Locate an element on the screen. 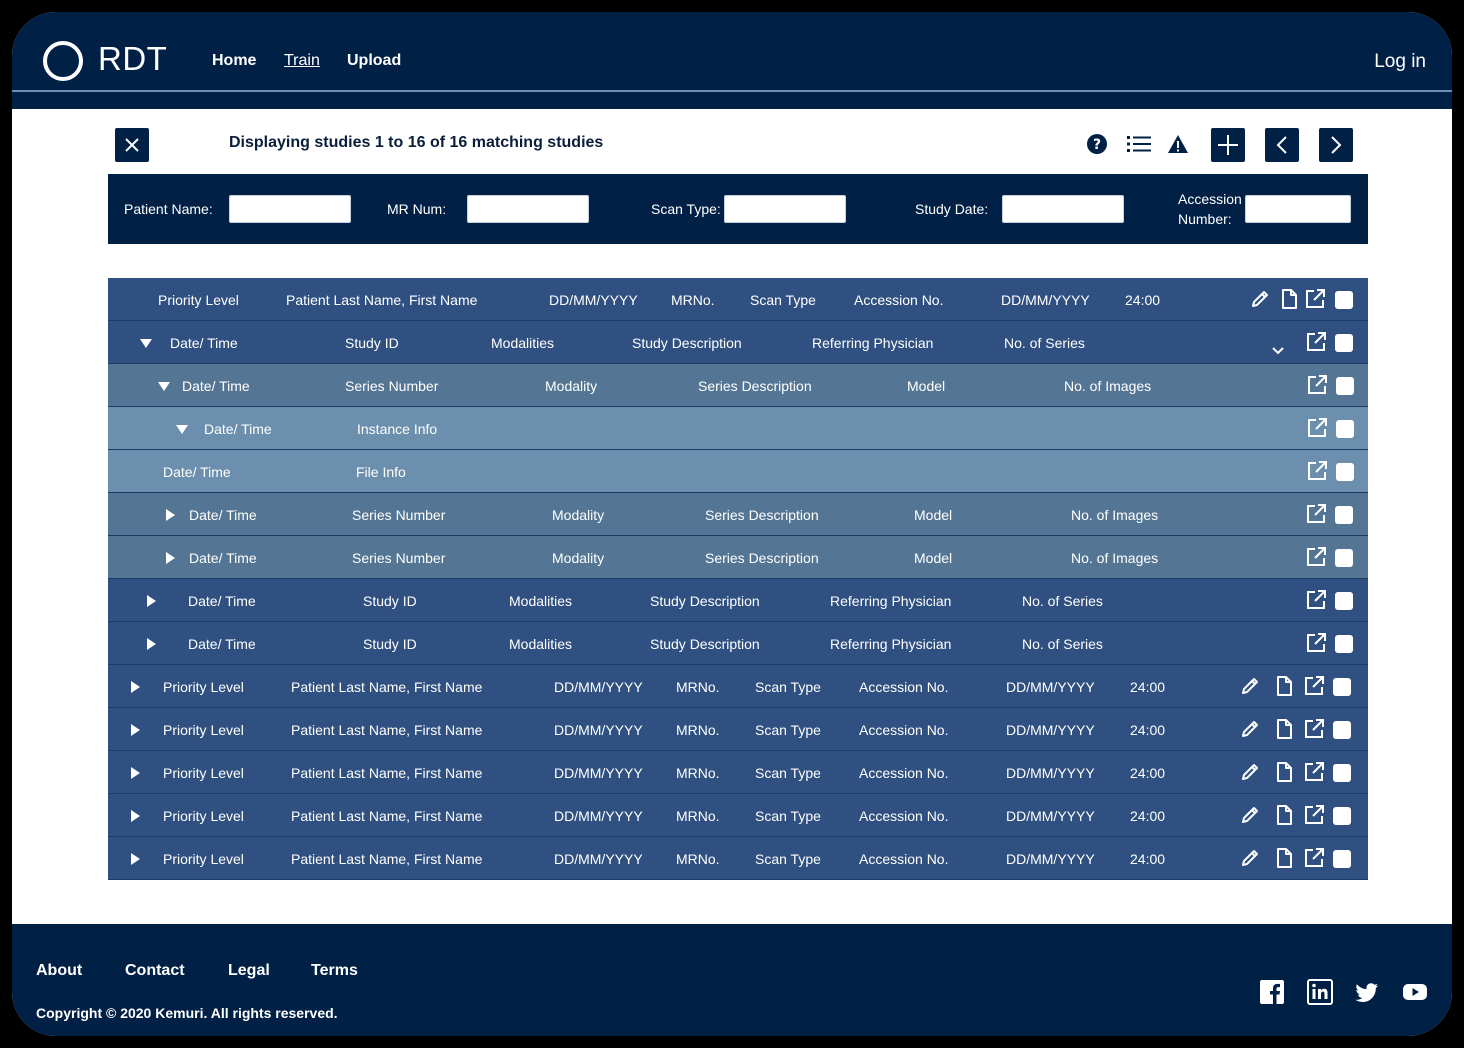 The width and height of the screenshot is (1464, 1048). patient-name-cell: Patient Last Name, First Name is located at coordinates (382, 300).